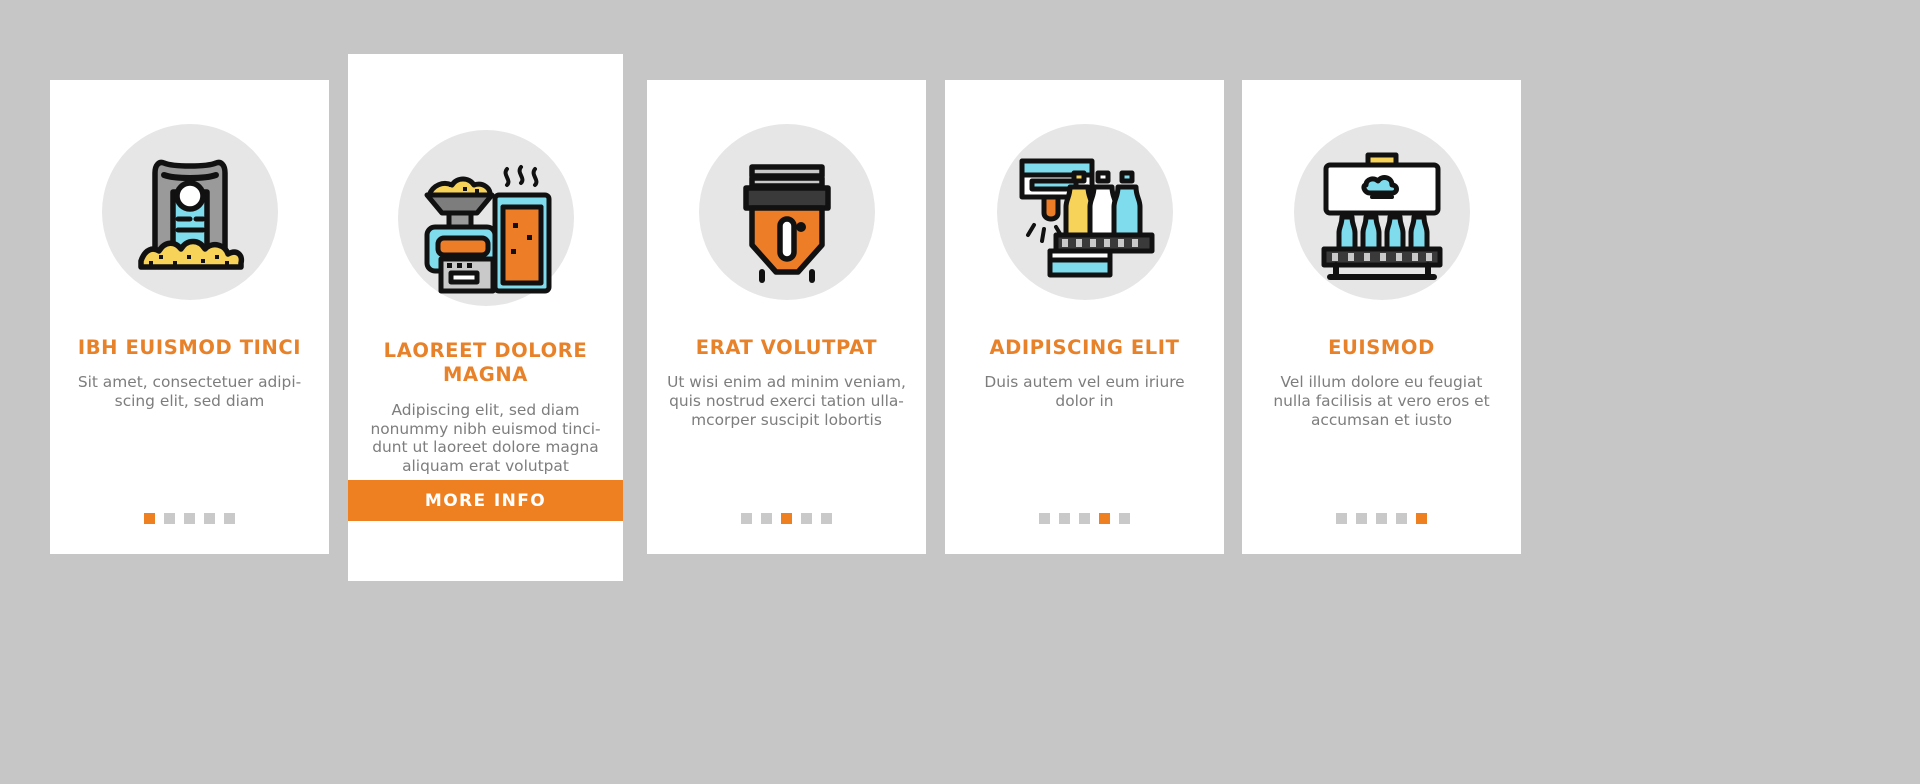 The height and width of the screenshot is (784, 1920). What do you see at coordinates (189, 212) in the screenshot?
I see `grain-sack-icon` at bounding box center [189, 212].